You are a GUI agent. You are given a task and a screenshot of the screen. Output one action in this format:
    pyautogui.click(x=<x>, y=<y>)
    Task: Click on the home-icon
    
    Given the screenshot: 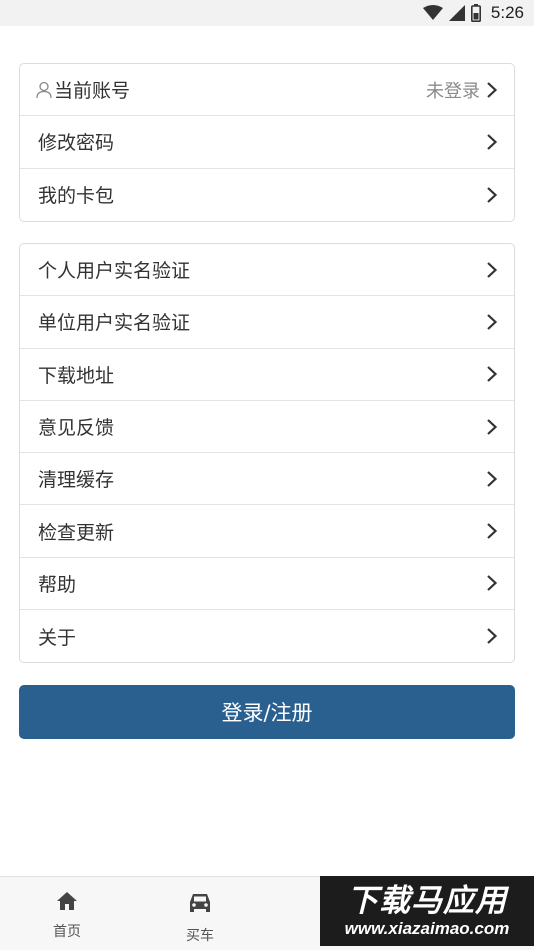 What is the action you would take?
    pyautogui.click(x=67, y=903)
    